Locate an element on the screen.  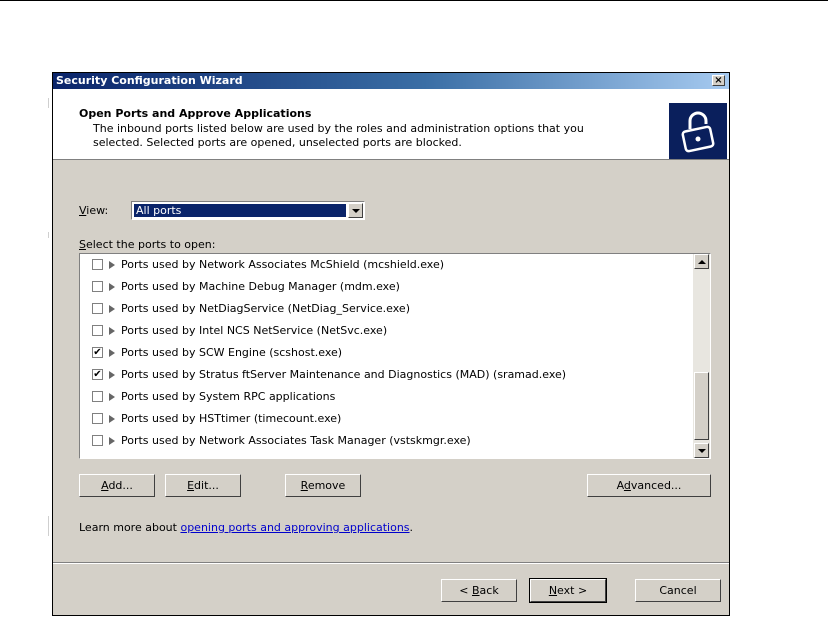
ports-list-label: Select the ports to open: is located at coordinates (147, 244).